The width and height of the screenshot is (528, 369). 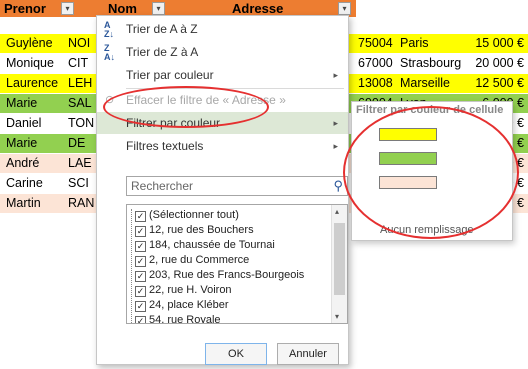 I want to click on cell-prenom: Daniel, so click(x=24, y=123).